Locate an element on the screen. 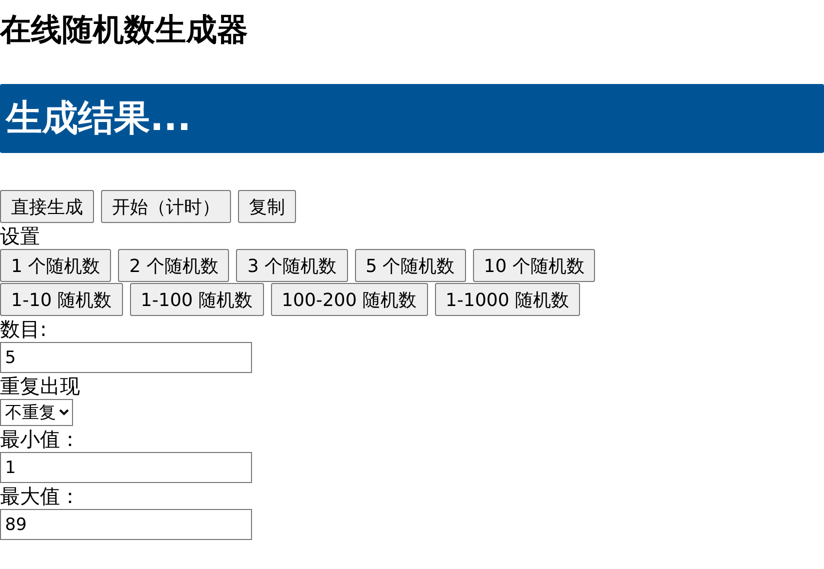 This screenshot has width=824, height=569. range-preset-button: 1-100 随机数 is located at coordinates (197, 299).